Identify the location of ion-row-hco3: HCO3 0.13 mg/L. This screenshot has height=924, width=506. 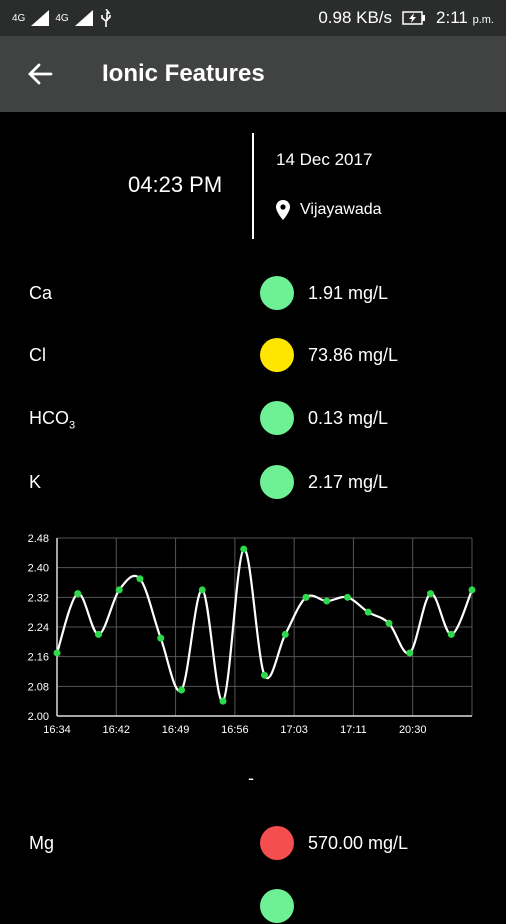
(253, 418).